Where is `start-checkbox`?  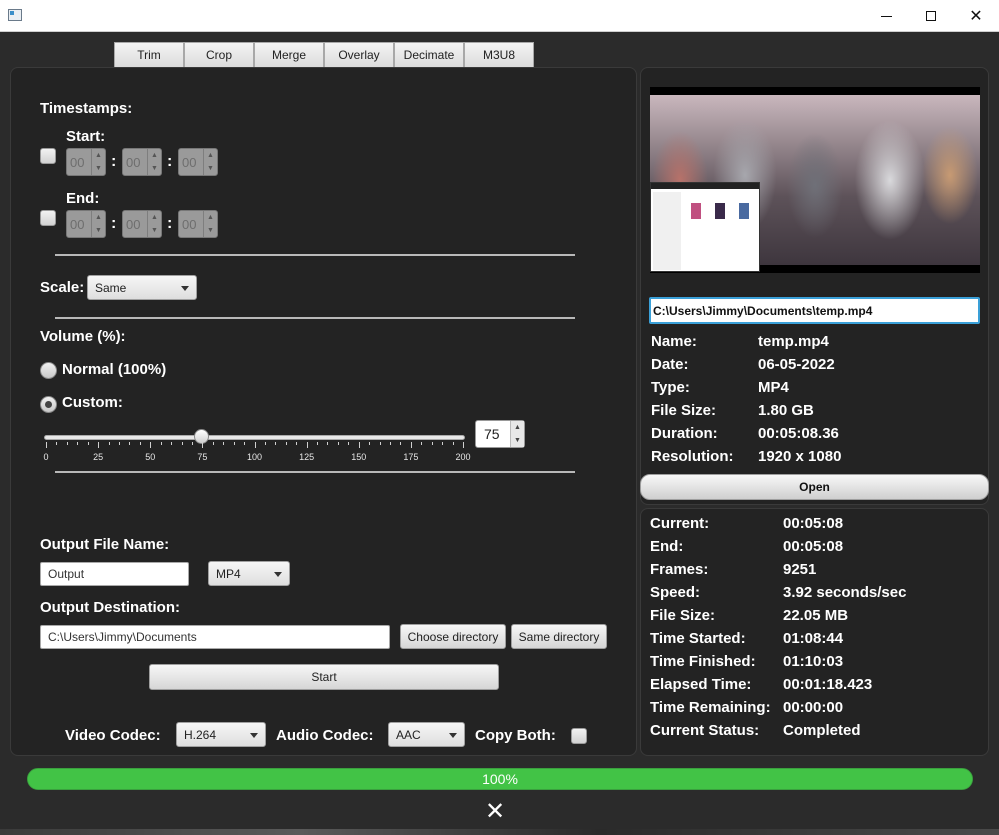 start-checkbox is located at coordinates (48, 156).